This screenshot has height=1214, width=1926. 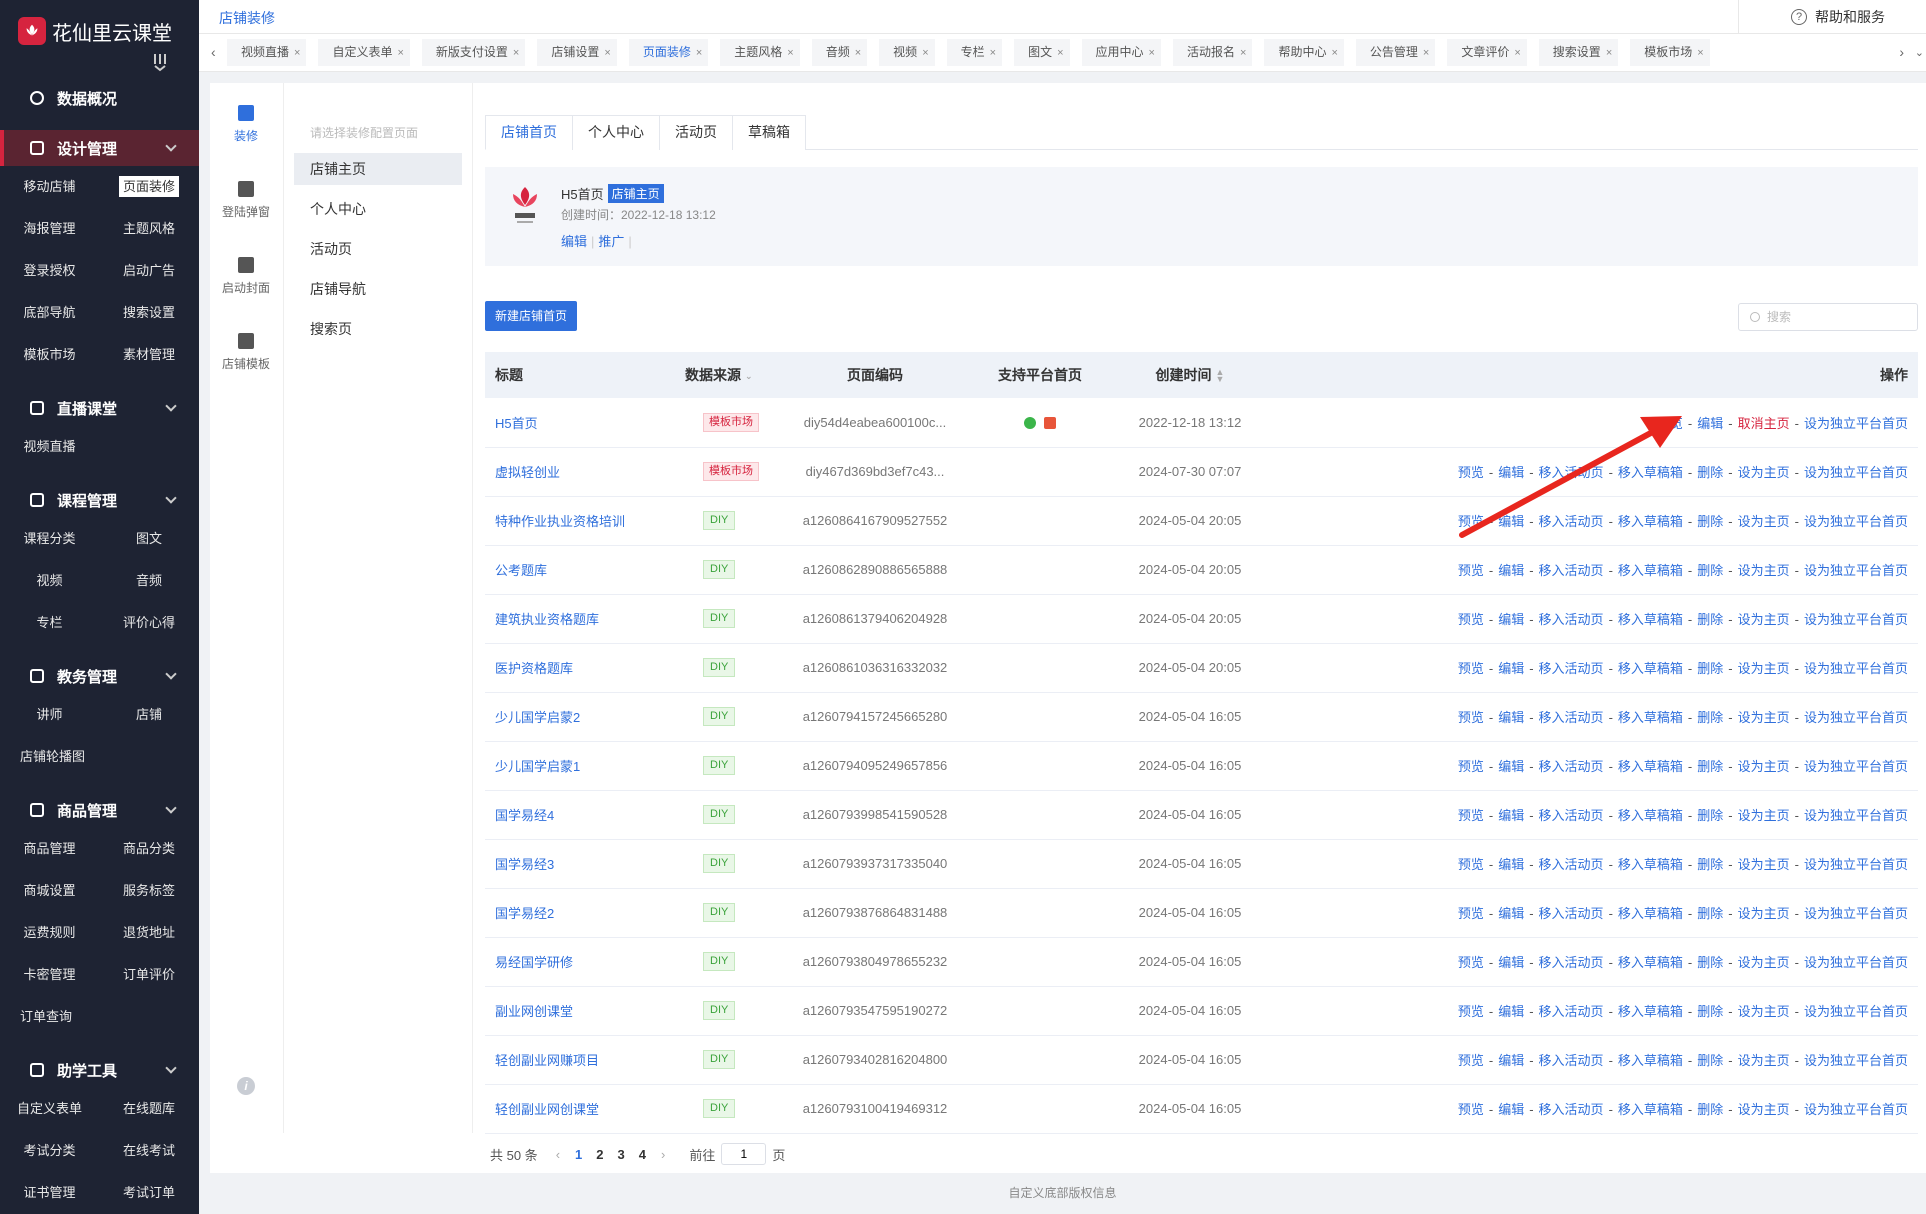 What do you see at coordinates (149, 623) in the screenshot?
I see `sidebar-item: 评价心得` at bounding box center [149, 623].